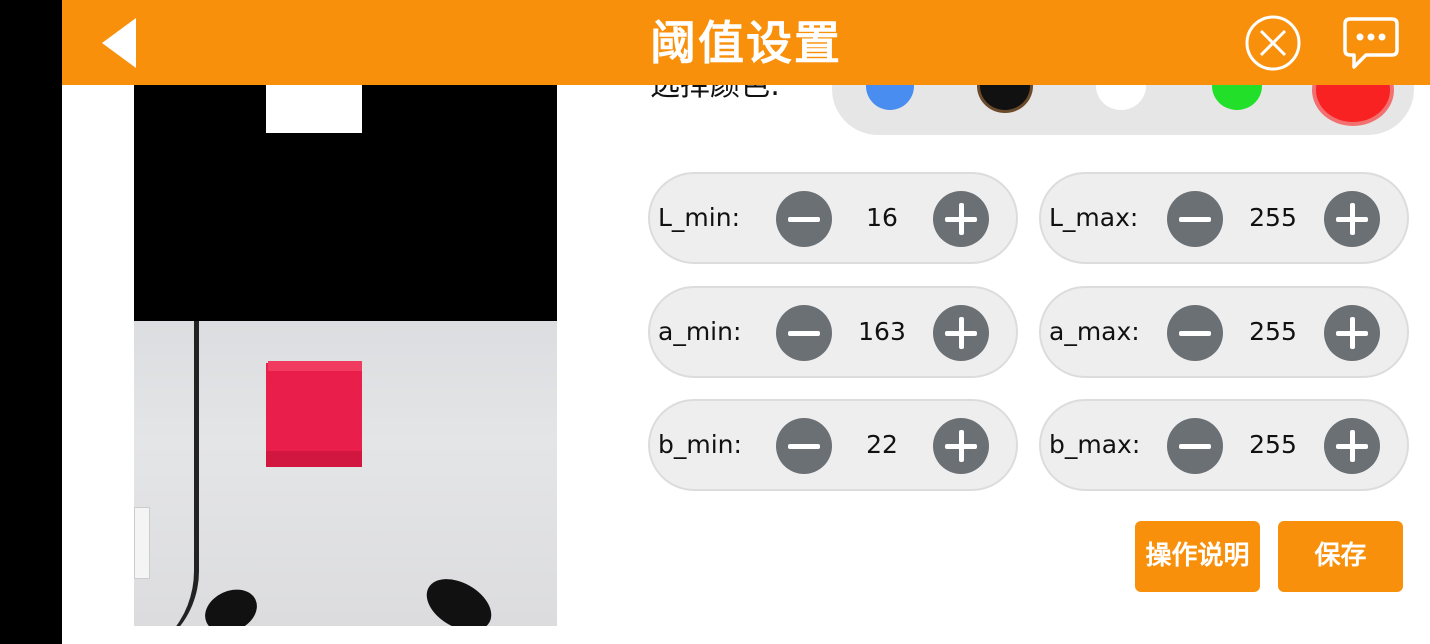 This screenshot has width=1430, height=644. I want to click on instructions-button: 操作说明, so click(1197, 556).